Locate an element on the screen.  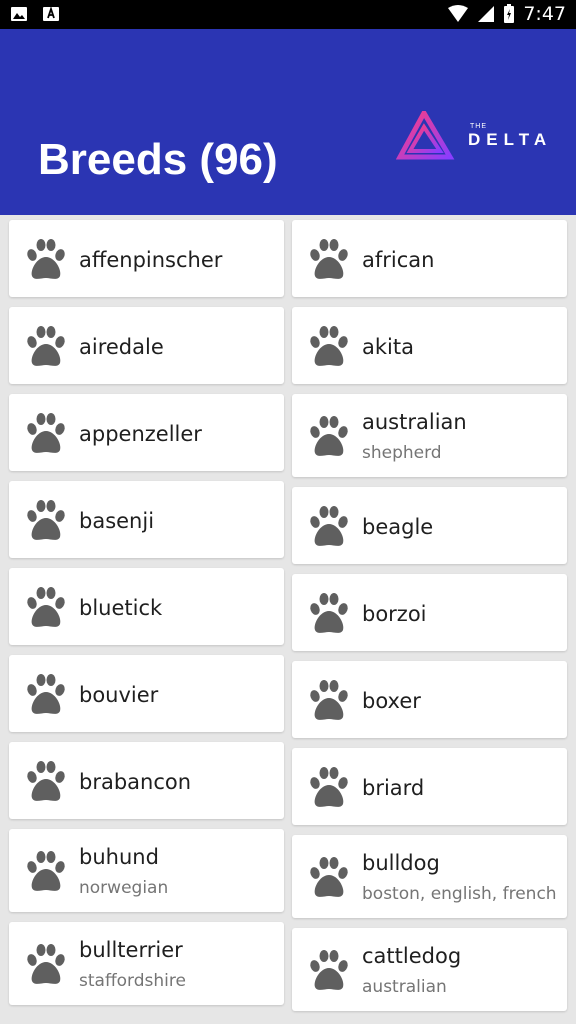
clock: 7:47 is located at coordinates (544, 14).